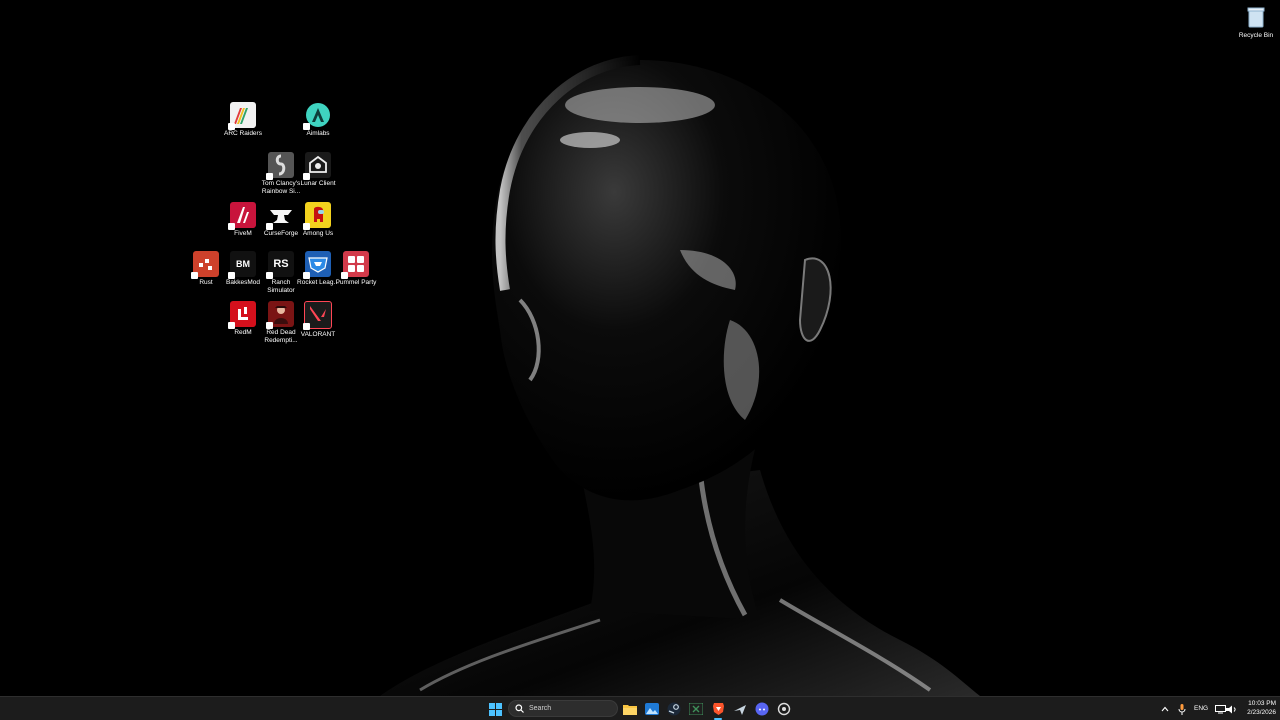 This screenshot has width=1280, height=720. Describe the element at coordinates (356, 282) in the screenshot. I see `icon-label: Pummel Party` at that location.